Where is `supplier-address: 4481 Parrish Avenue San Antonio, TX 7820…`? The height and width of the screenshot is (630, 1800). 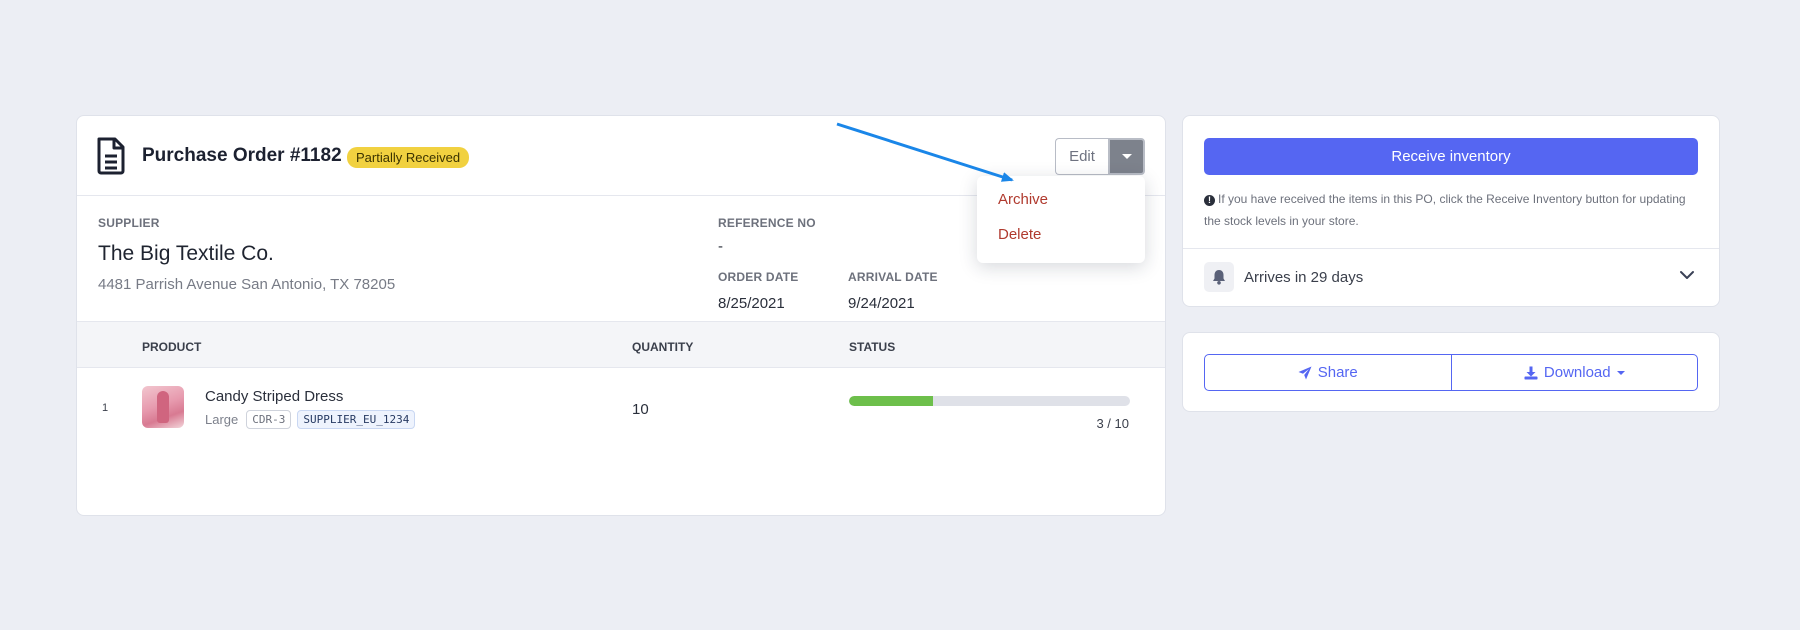 supplier-address: 4481 Parrish Avenue San Antonio, TX 7820… is located at coordinates (247, 284).